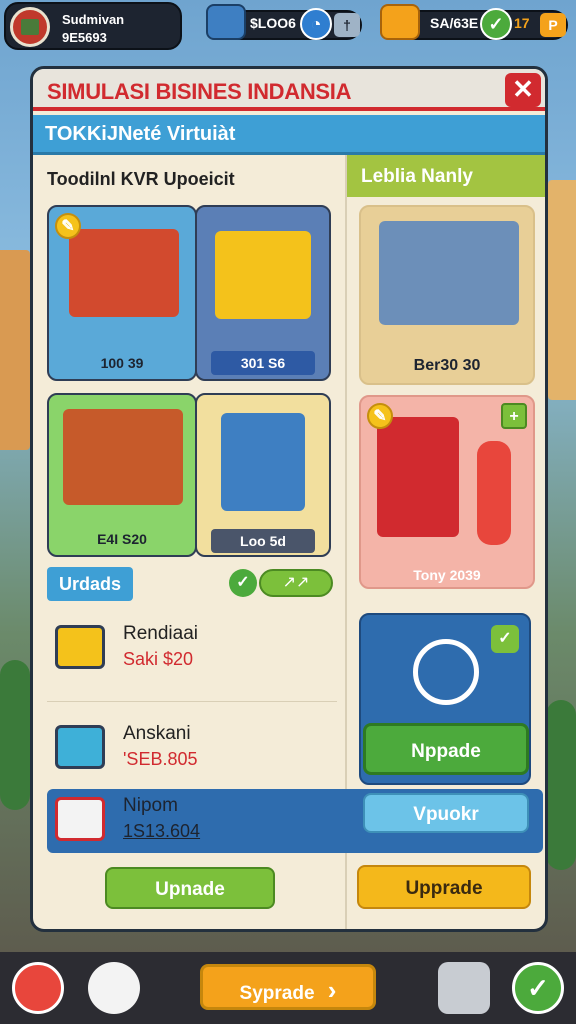 The image size is (576, 1024). What do you see at coordinates (15, 735) in the screenshot?
I see `tree-left` at bounding box center [15, 735].